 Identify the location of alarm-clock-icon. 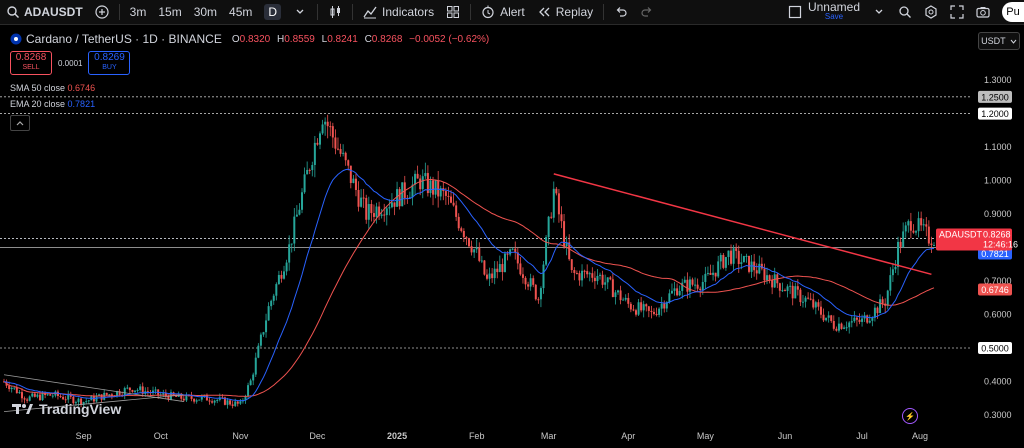
(488, 12).